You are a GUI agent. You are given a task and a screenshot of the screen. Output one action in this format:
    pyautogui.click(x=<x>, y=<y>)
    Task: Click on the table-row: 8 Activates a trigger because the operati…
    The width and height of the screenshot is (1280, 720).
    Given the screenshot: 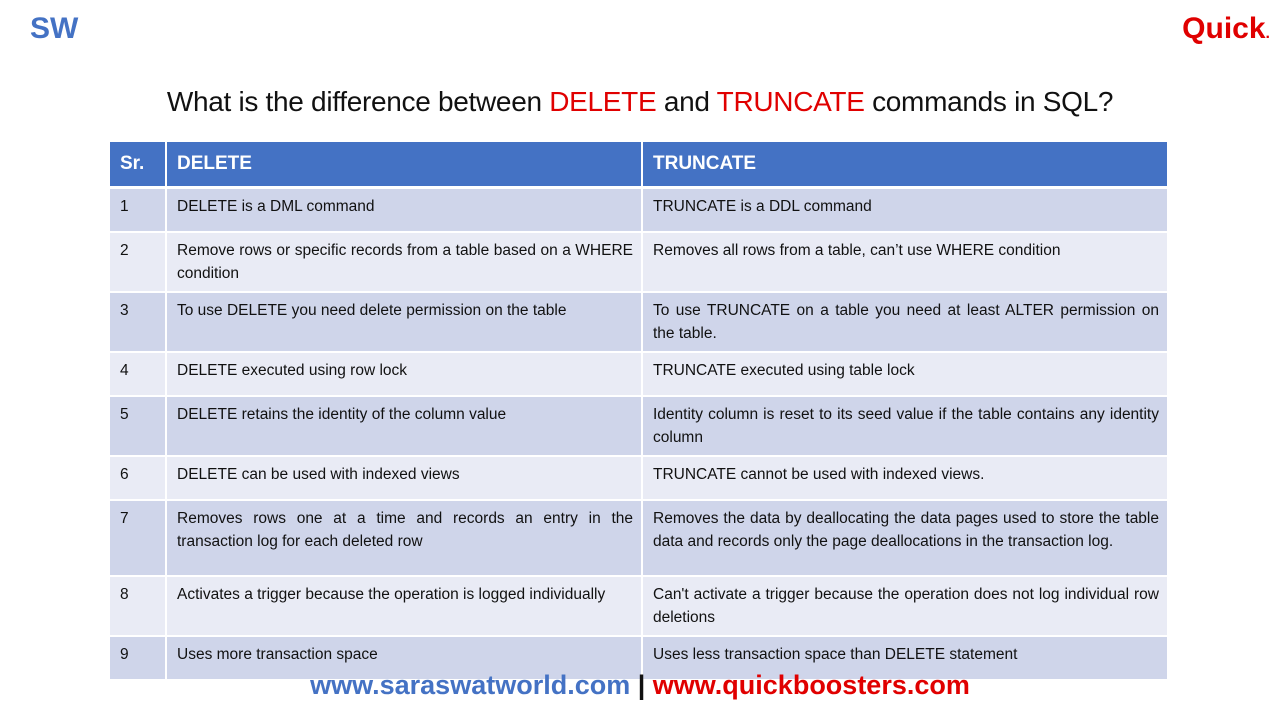 What is the action you would take?
    pyautogui.click(x=639, y=606)
    